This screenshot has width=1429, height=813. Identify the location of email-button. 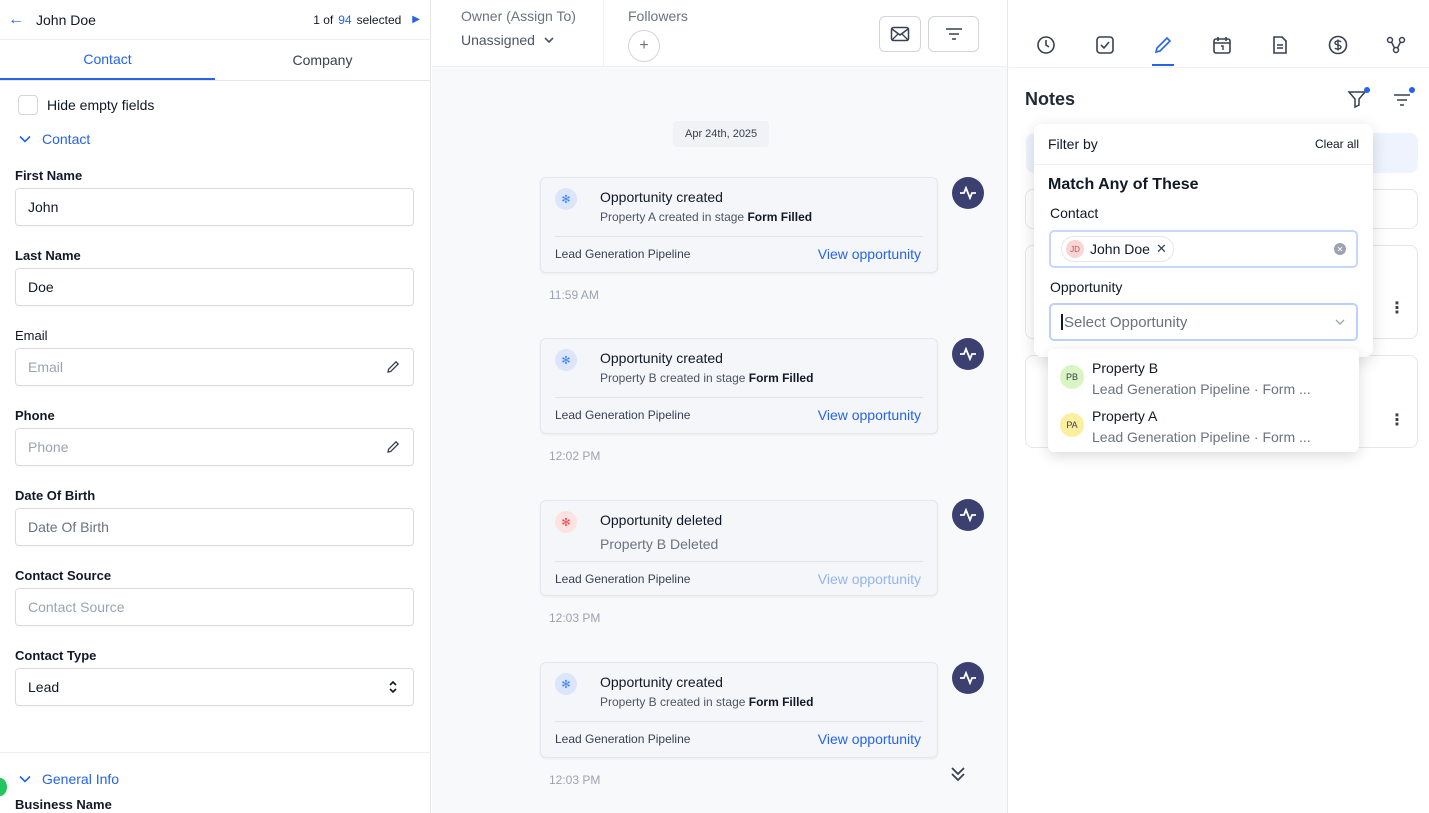
(900, 34).